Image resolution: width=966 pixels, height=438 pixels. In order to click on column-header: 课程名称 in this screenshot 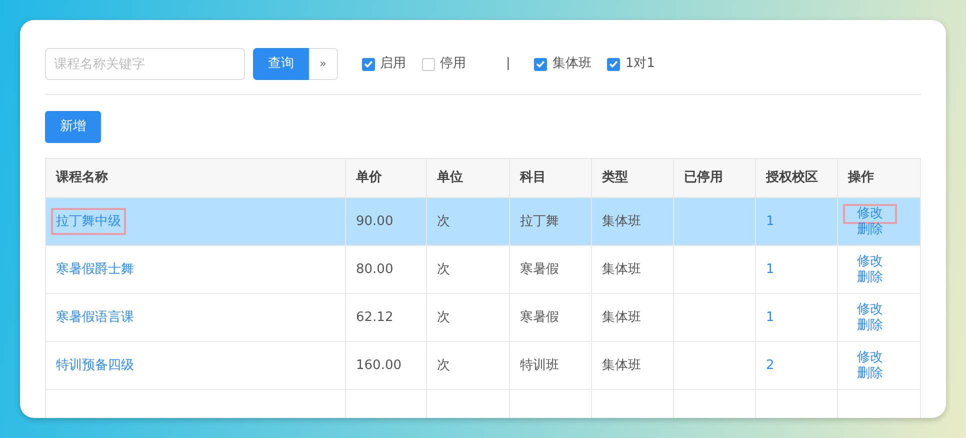, I will do `click(196, 178)`.